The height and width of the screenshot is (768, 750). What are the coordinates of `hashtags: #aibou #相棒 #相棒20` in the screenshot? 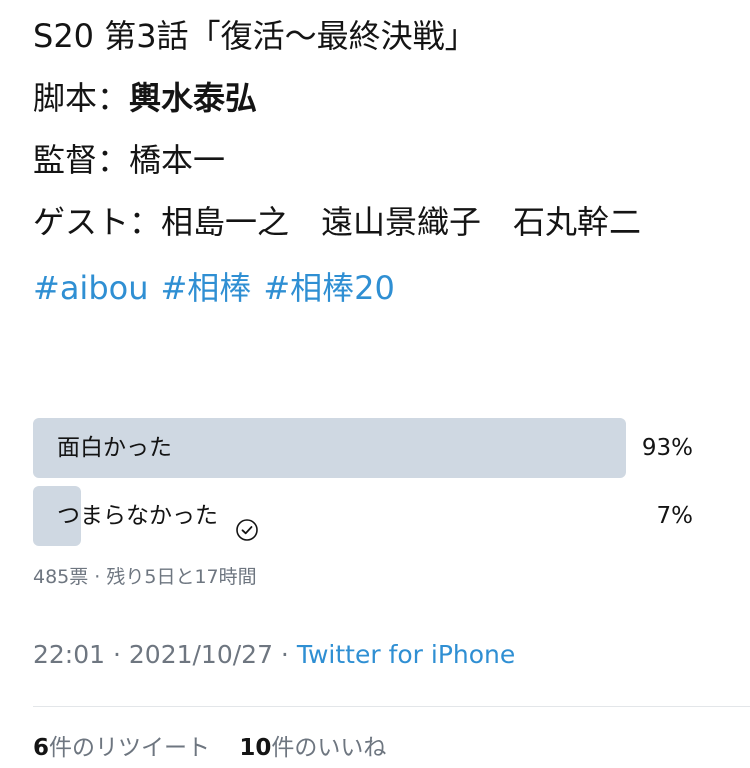 It's located at (378, 288).